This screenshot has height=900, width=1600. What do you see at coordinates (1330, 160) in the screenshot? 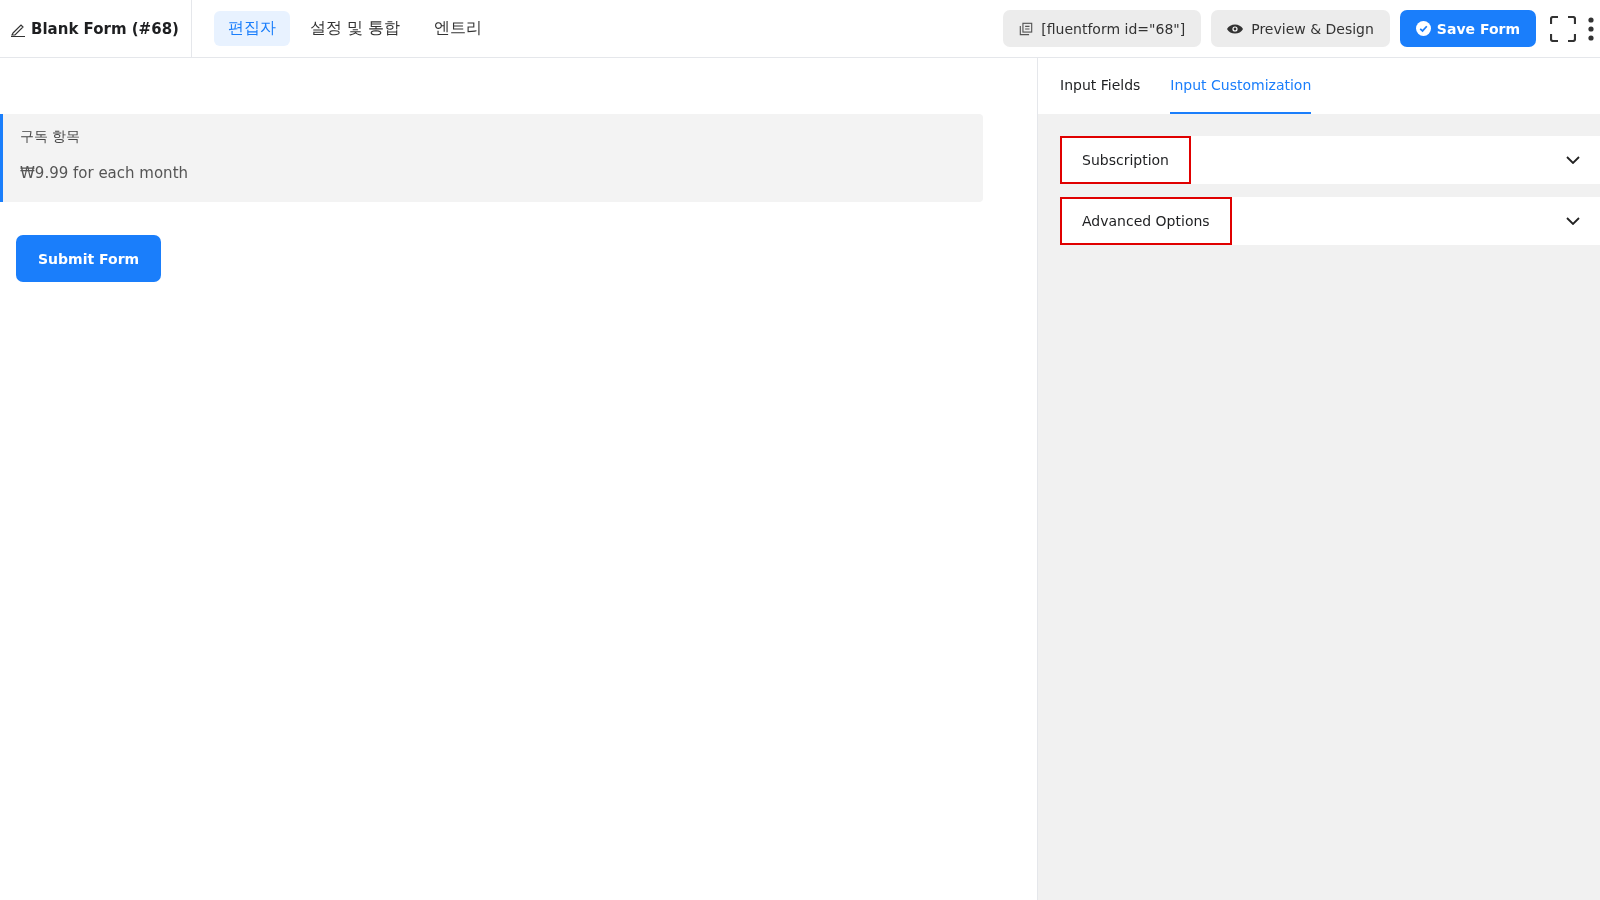
I see `accordion-section: Subscription` at bounding box center [1330, 160].